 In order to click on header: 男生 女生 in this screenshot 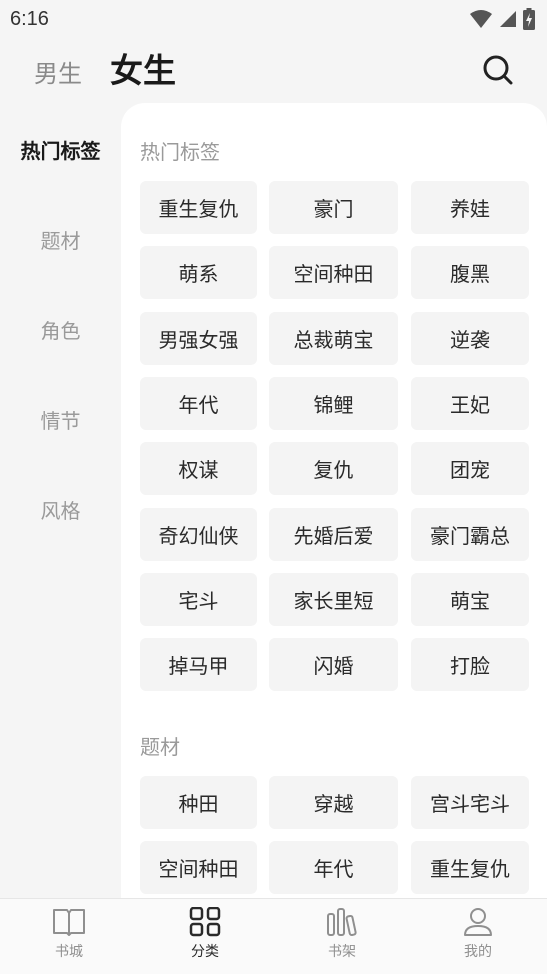, I will do `click(273, 70)`.